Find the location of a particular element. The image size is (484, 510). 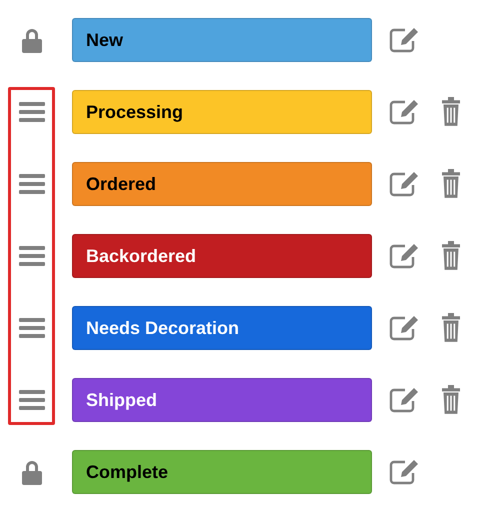

status-bar: Ordered is located at coordinates (222, 184).